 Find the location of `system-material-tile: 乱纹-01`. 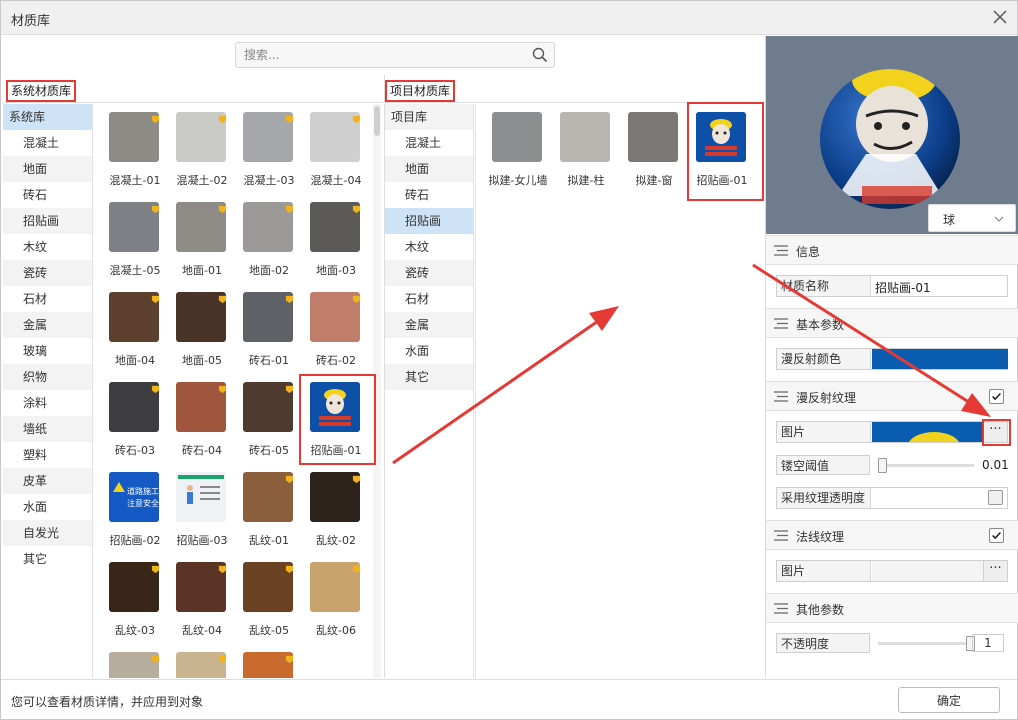

system-material-tile: 乱纹-01 is located at coordinates (269, 510).